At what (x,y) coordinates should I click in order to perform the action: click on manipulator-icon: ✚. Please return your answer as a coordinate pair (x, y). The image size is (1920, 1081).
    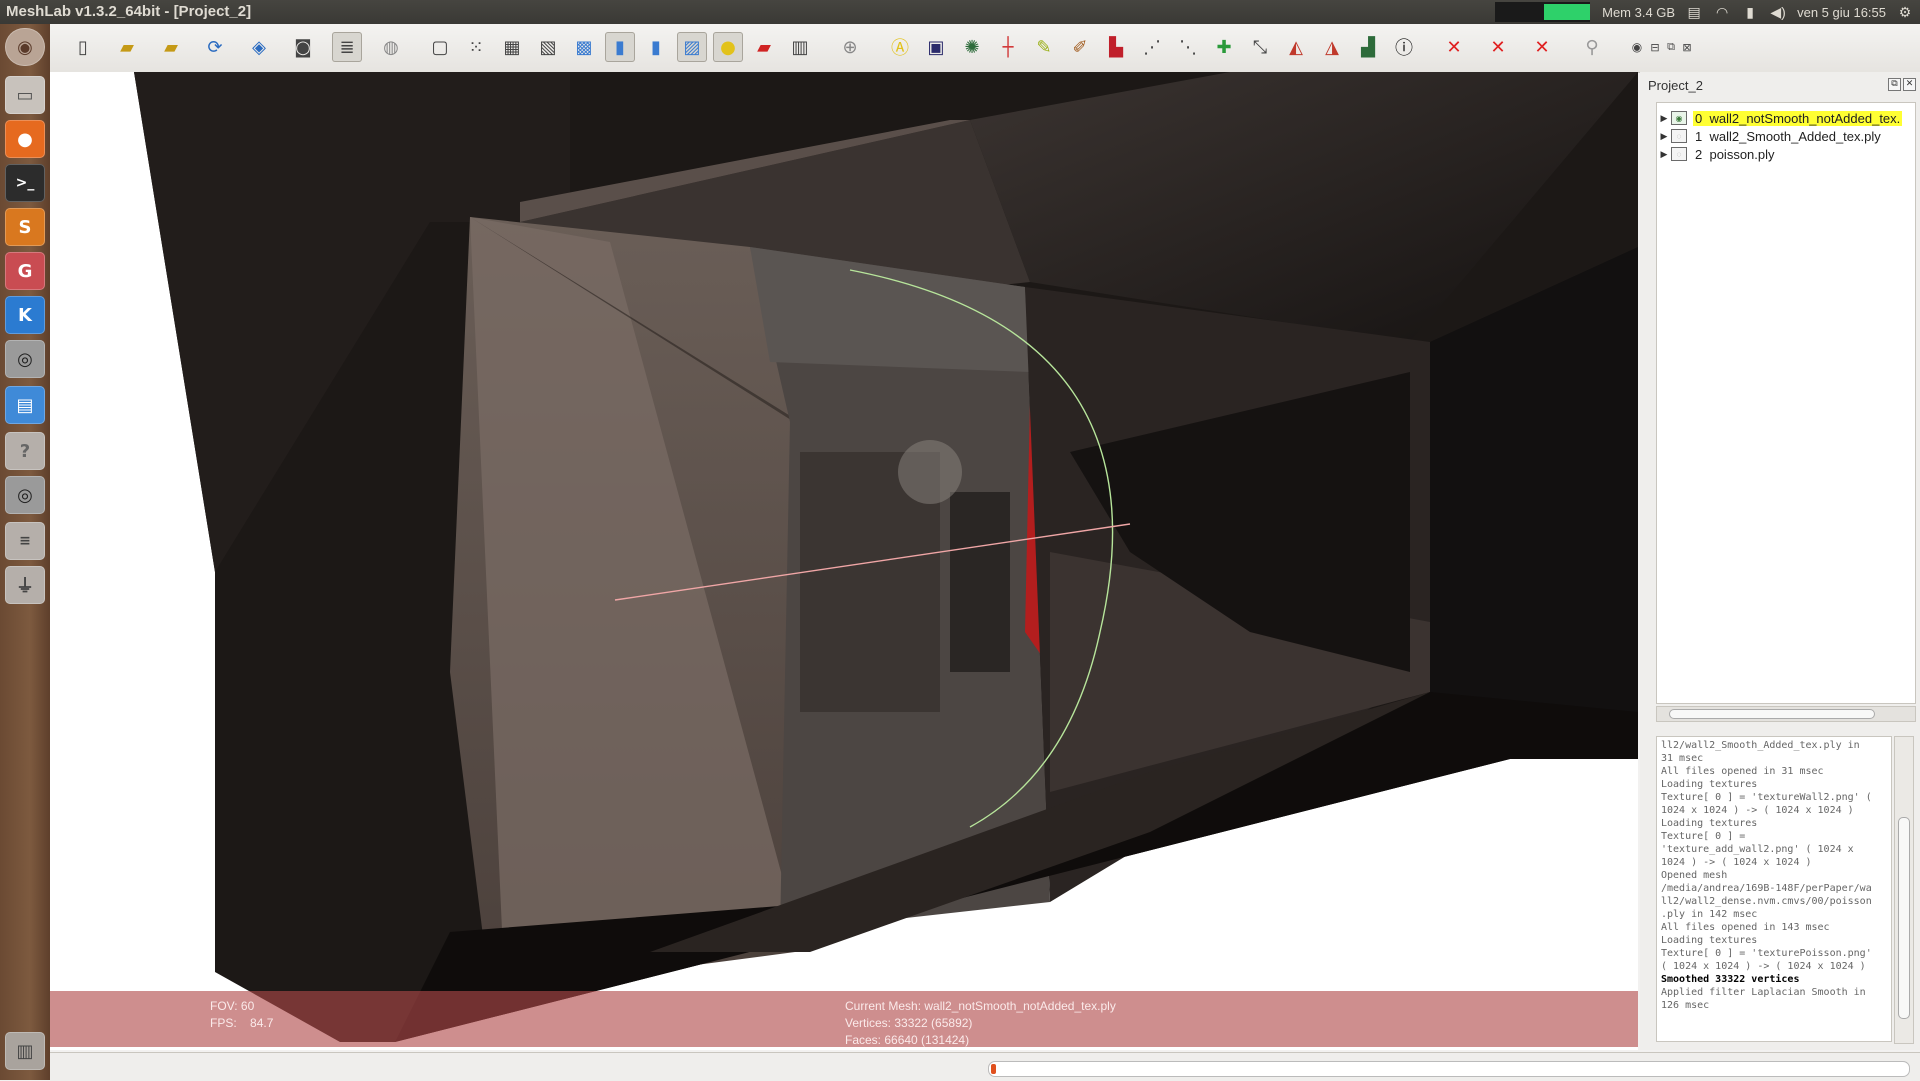
    Looking at the image, I should click on (1224, 47).